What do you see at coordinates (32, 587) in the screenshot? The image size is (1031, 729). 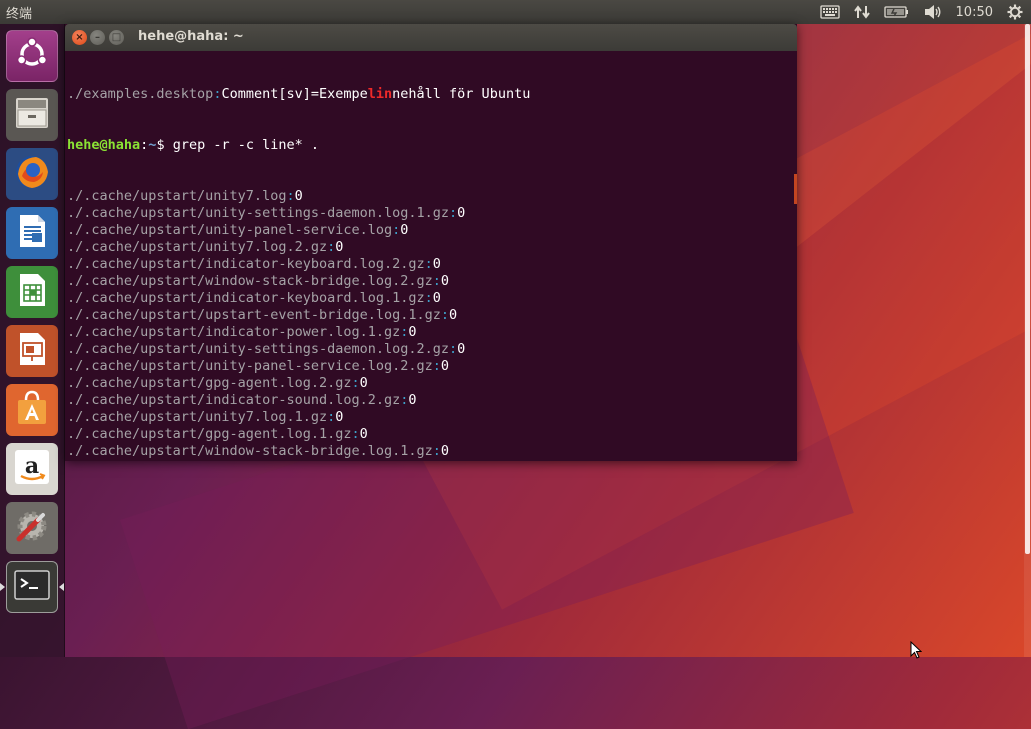 I see `launcher-item-terminal` at bounding box center [32, 587].